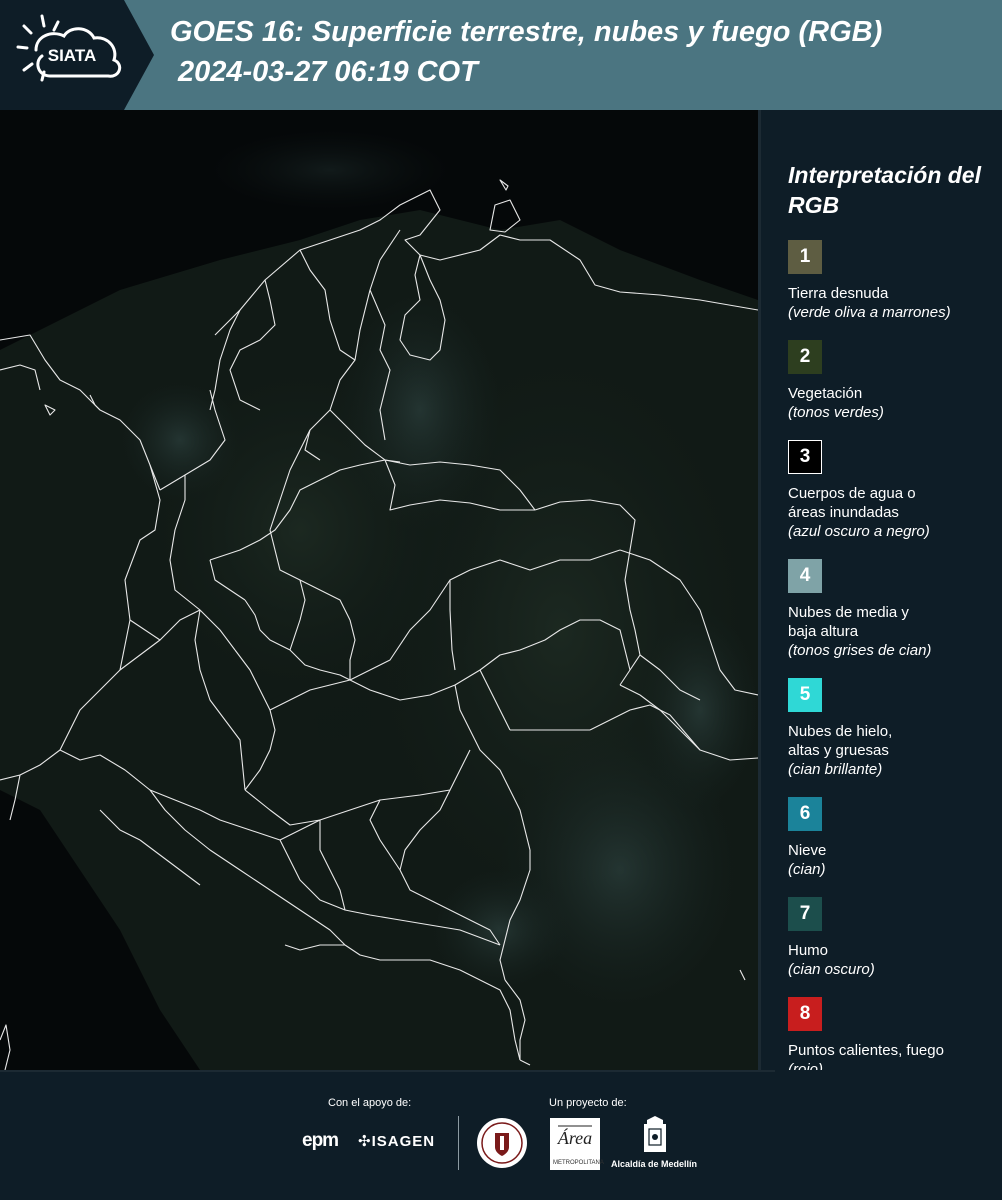 This screenshot has width=1002, height=1200. Describe the element at coordinates (320, 1140) in the screenshot. I see `epm-logo: epm` at that location.